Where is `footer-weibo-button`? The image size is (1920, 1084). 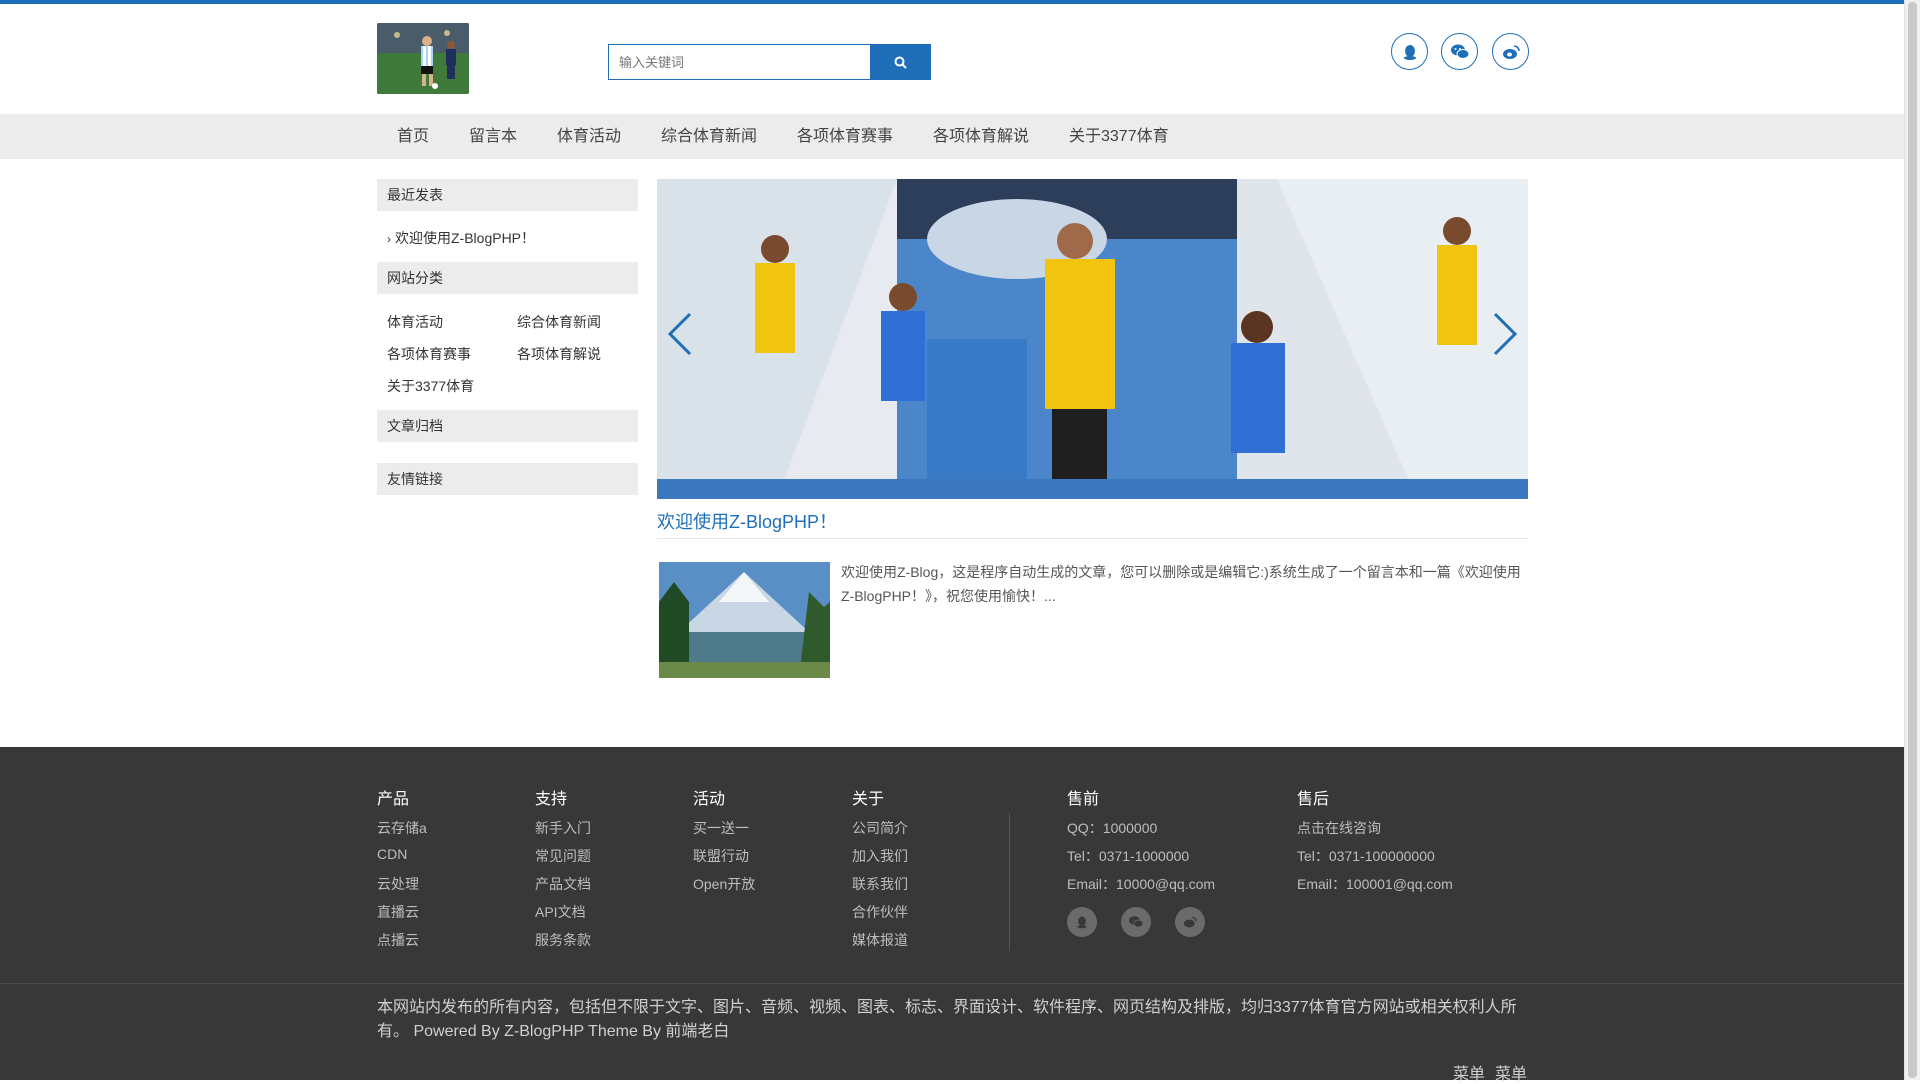
footer-weibo-button is located at coordinates (1190, 922).